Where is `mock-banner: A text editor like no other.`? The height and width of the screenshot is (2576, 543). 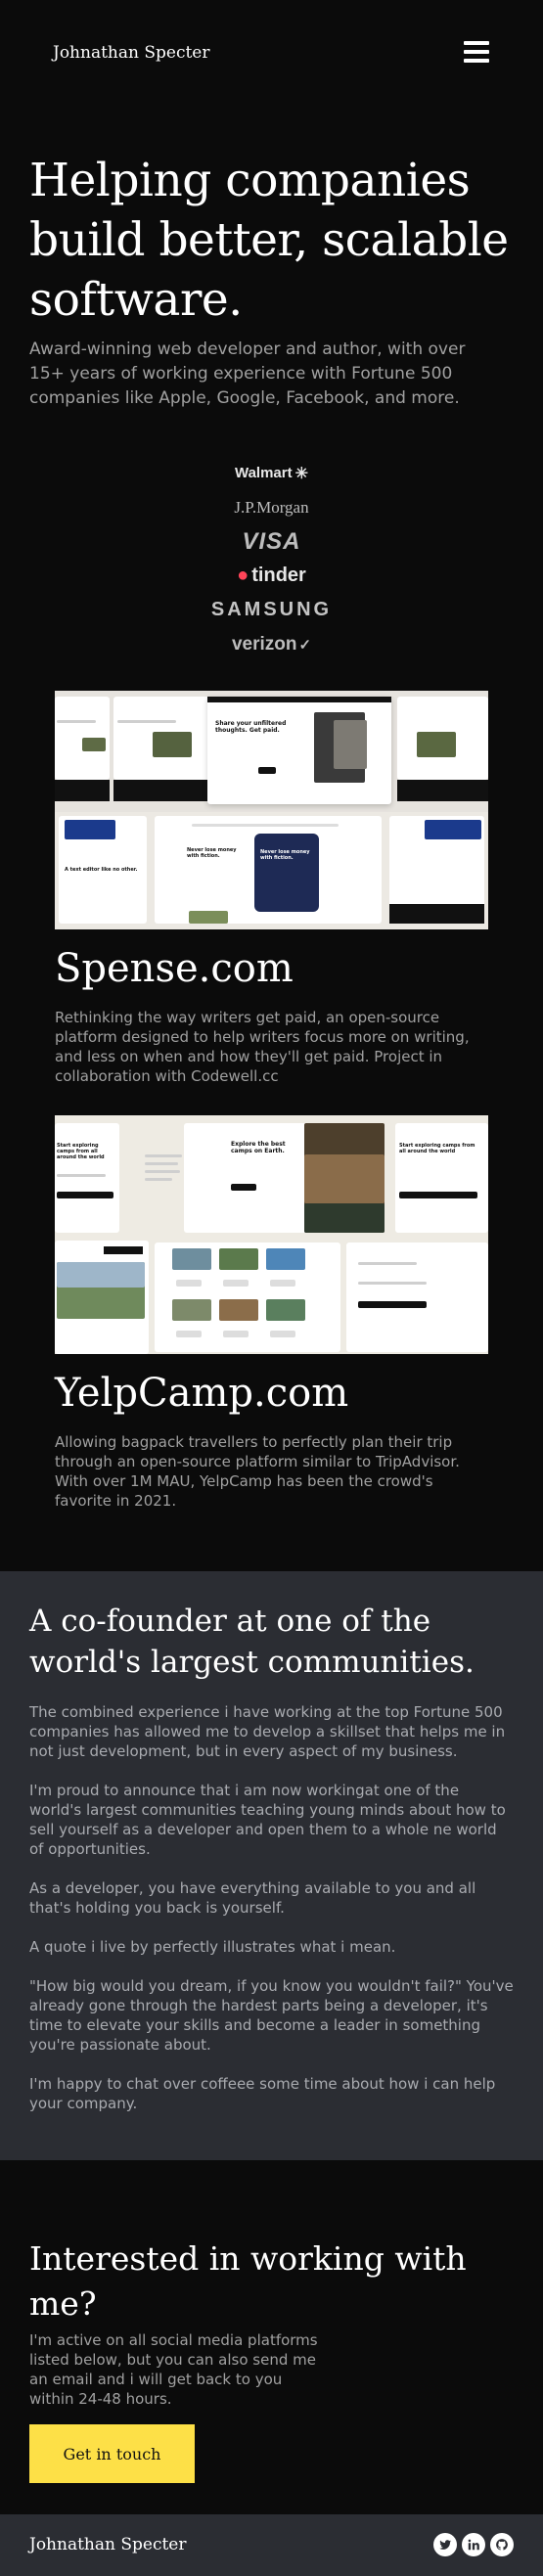 mock-banner: A text editor like no other. is located at coordinates (101, 870).